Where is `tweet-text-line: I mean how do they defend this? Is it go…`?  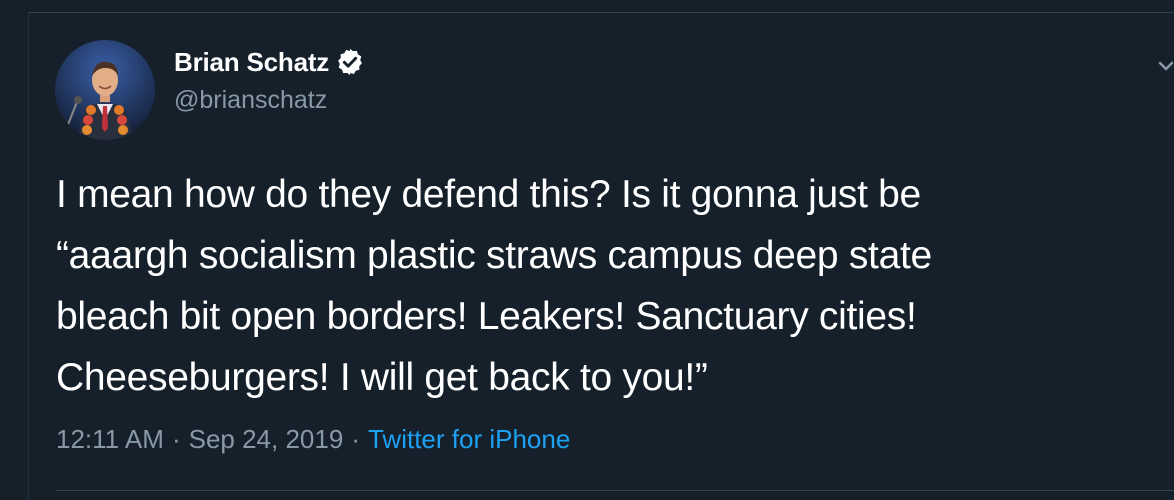
tweet-text-line: I mean how do they defend this? Is it go… is located at coordinates (488, 194).